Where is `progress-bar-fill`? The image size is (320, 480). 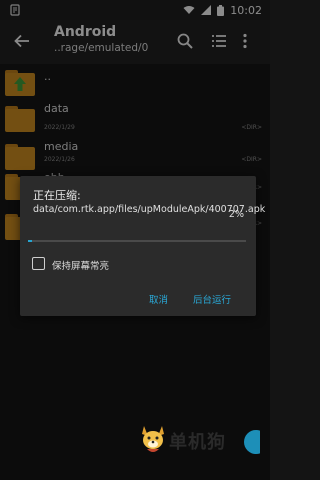
progress-bar-fill is located at coordinates (30, 241).